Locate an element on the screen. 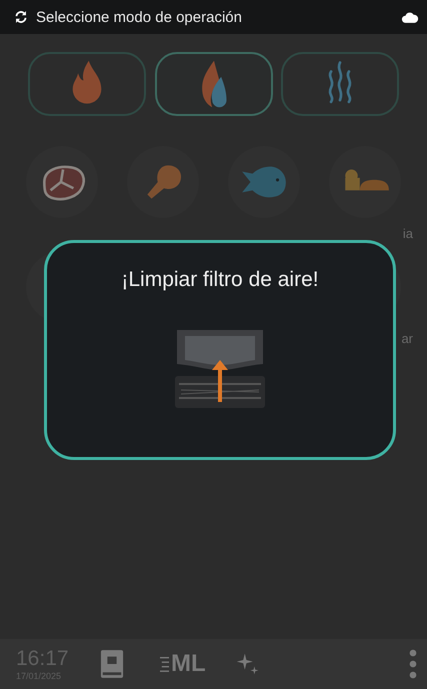 The image size is (427, 689). food-label: ar is located at coordinates (407, 338).